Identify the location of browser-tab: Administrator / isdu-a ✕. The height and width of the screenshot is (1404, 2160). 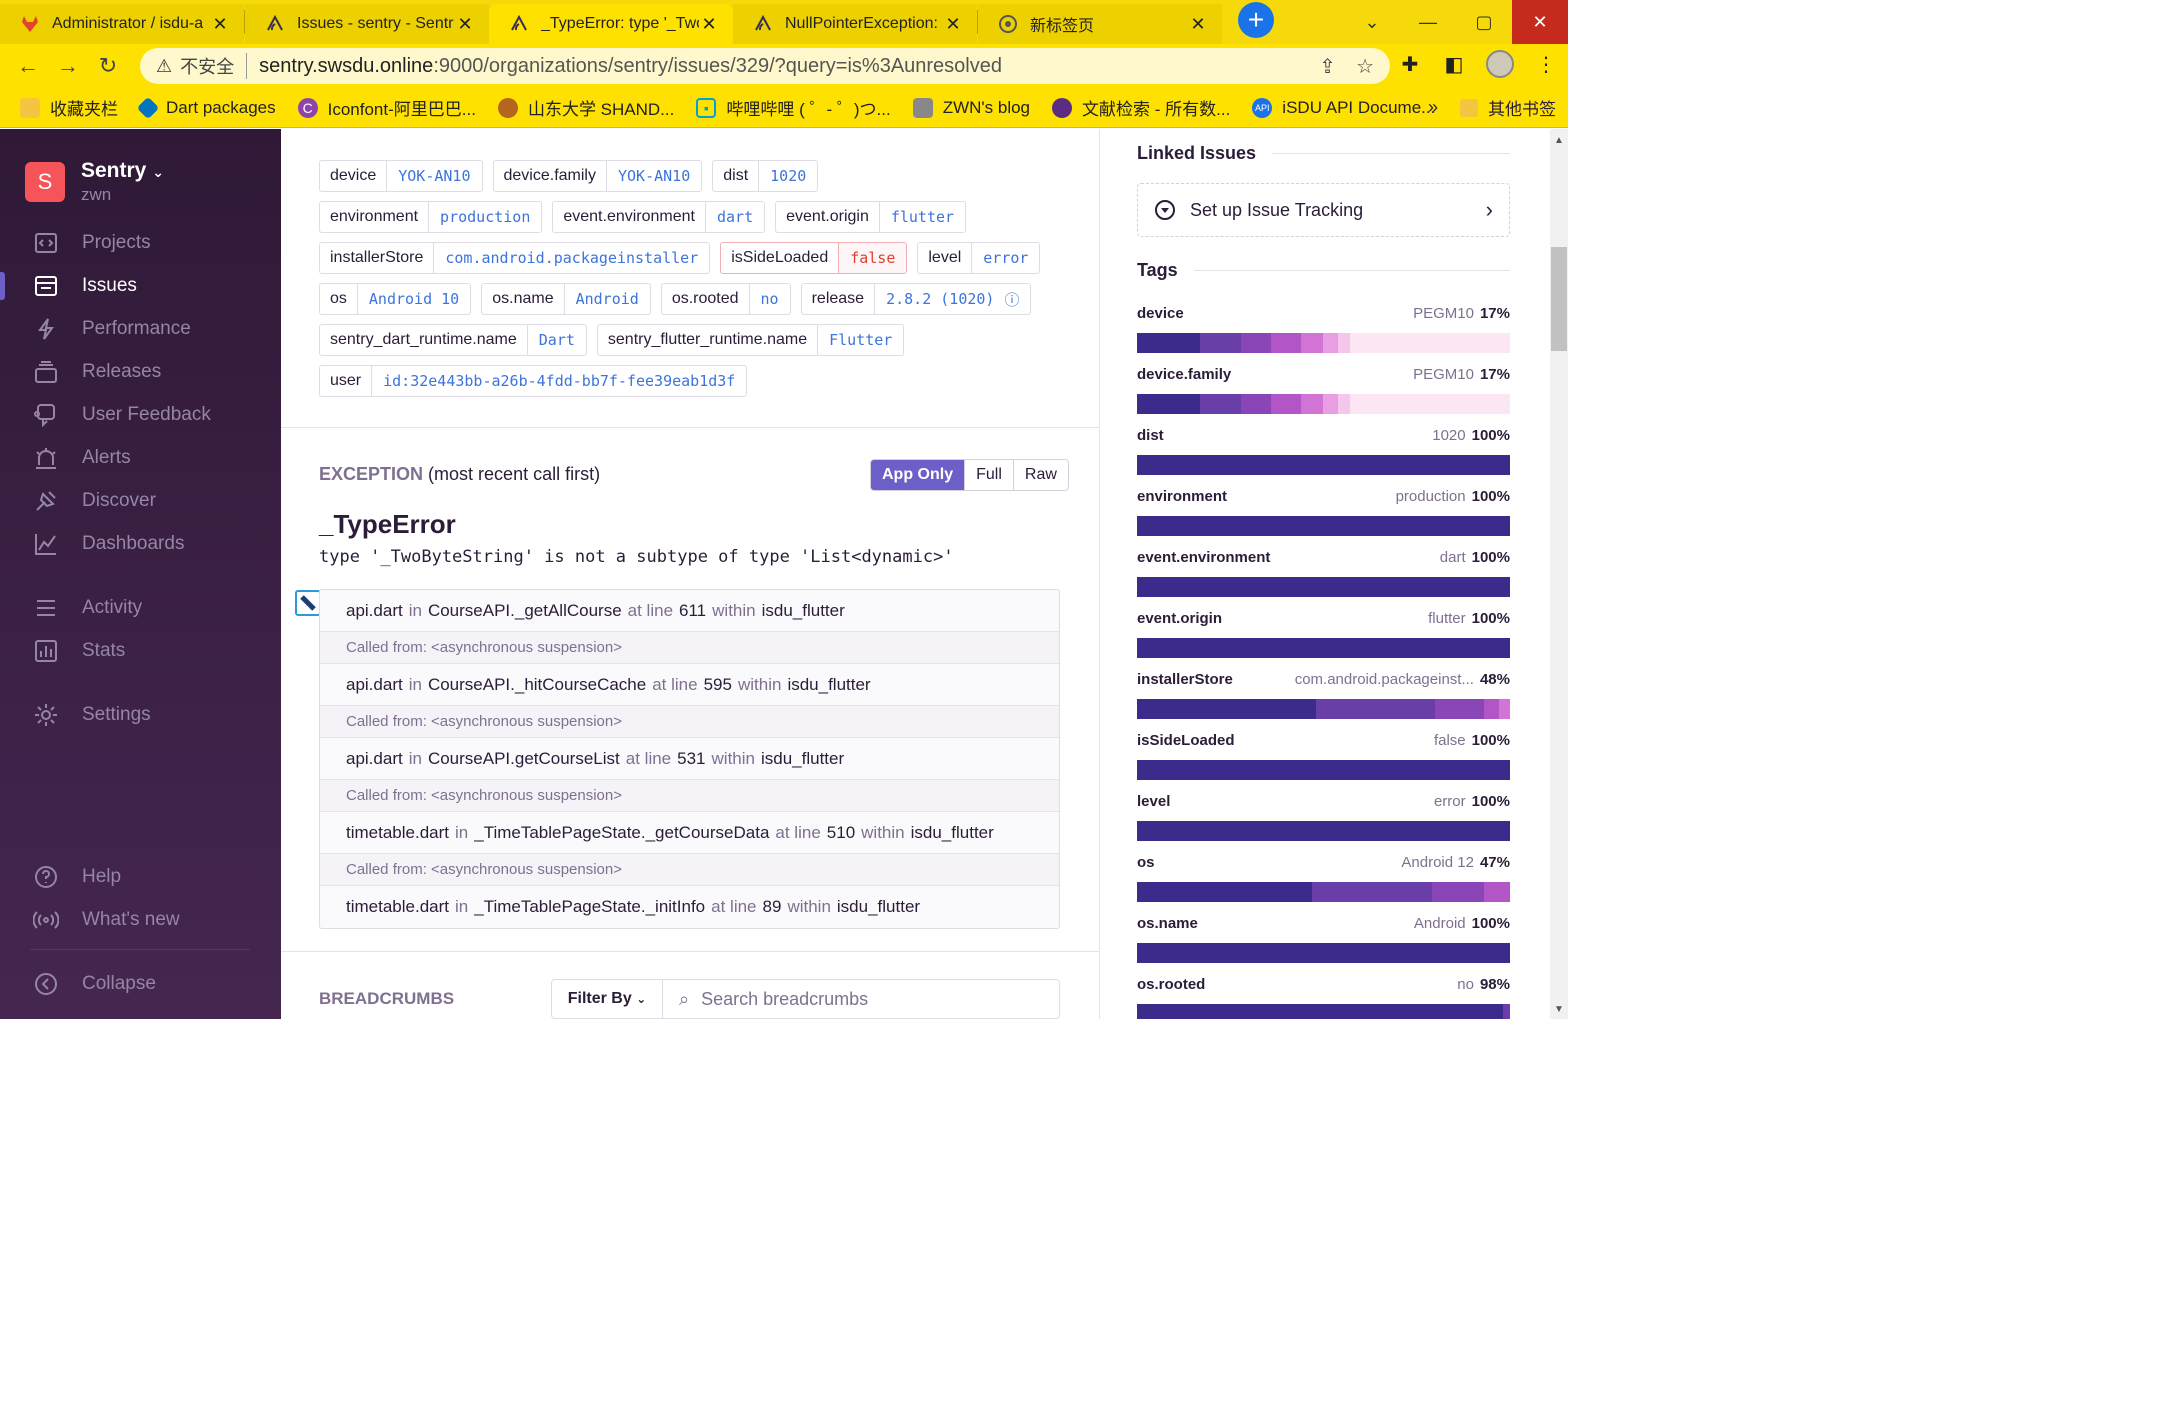
(122, 24).